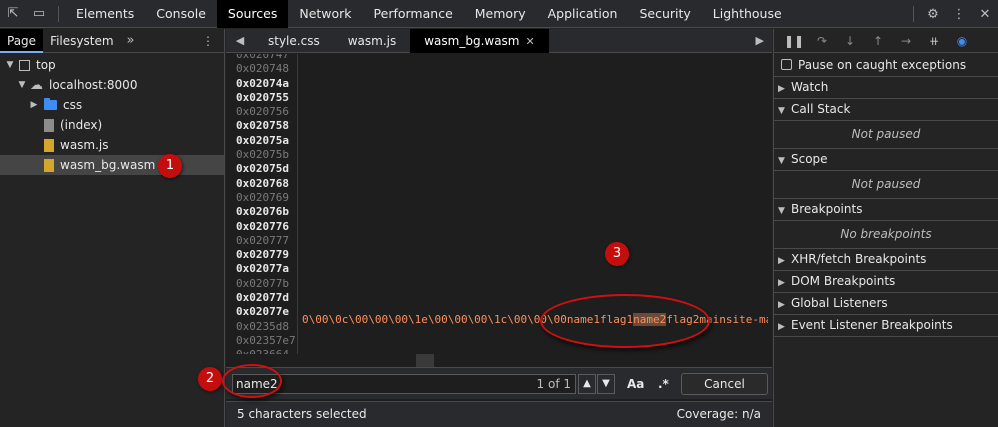 This screenshot has height=427, width=998. Describe the element at coordinates (39, 14) in the screenshot. I see `device-toolbar-icon: ▭` at that location.